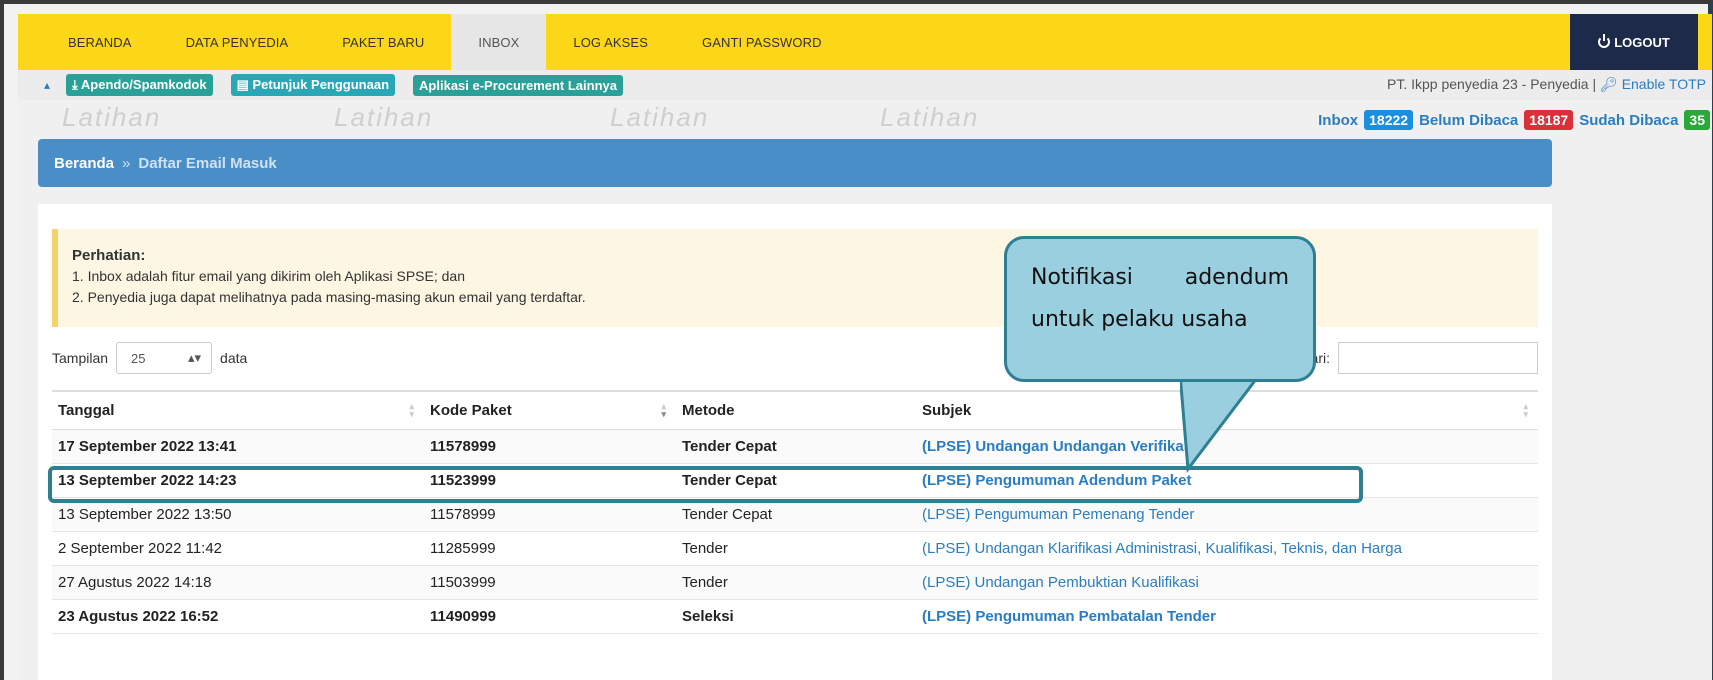  What do you see at coordinates (762, 42) in the screenshot?
I see `nav-ganti-password: GANTI PASSWORD` at bounding box center [762, 42].